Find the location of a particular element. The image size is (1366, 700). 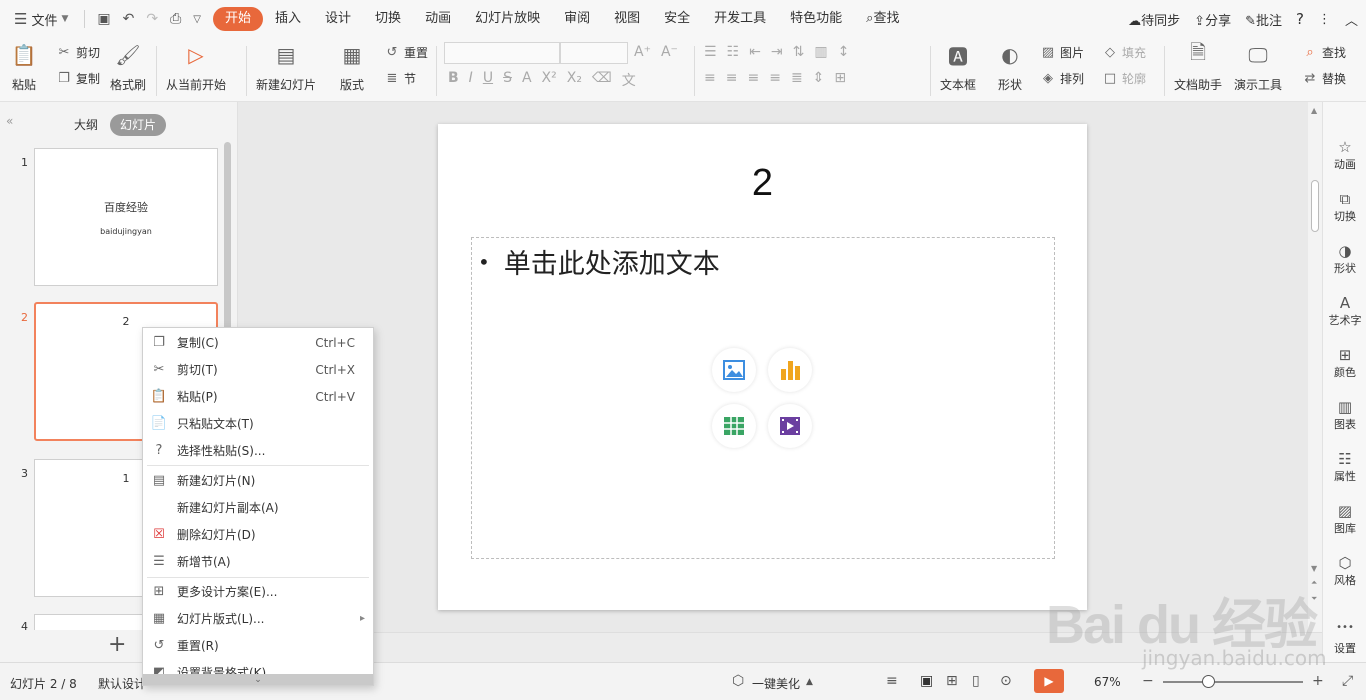

line-spacing-icon: ↕ is located at coordinates (844, 52).